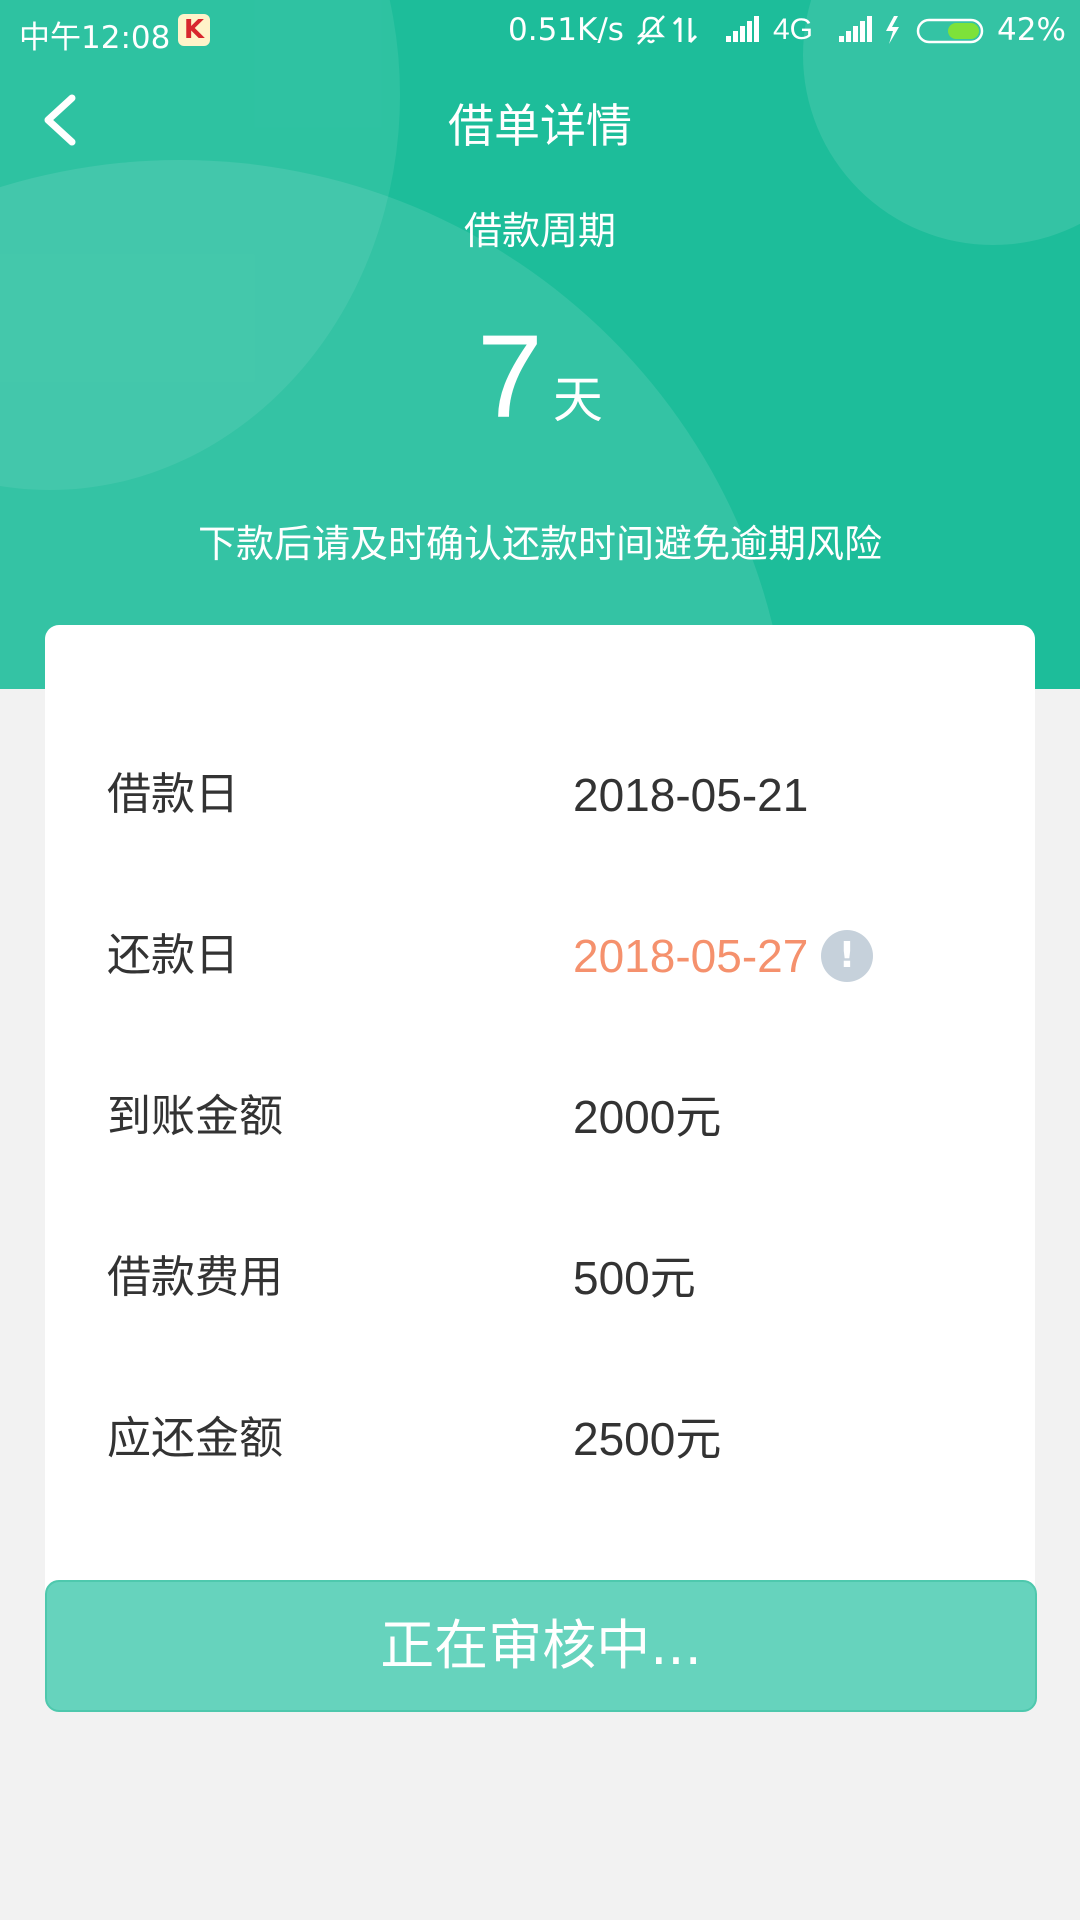 The image size is (1080, 1920). What do you see at coordinates (195, 1277) in the screenshot?
I see `detail-label: 借款费用` at bounding box center [195, 1277].